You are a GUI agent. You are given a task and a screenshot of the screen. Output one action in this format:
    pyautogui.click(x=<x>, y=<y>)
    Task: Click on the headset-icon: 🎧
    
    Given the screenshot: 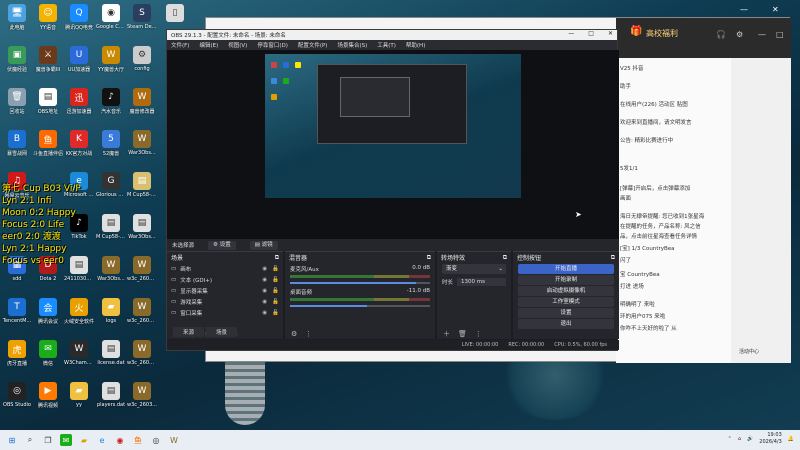 What is the action you would take?
    pyautogui.click(x=721, y=34)
    